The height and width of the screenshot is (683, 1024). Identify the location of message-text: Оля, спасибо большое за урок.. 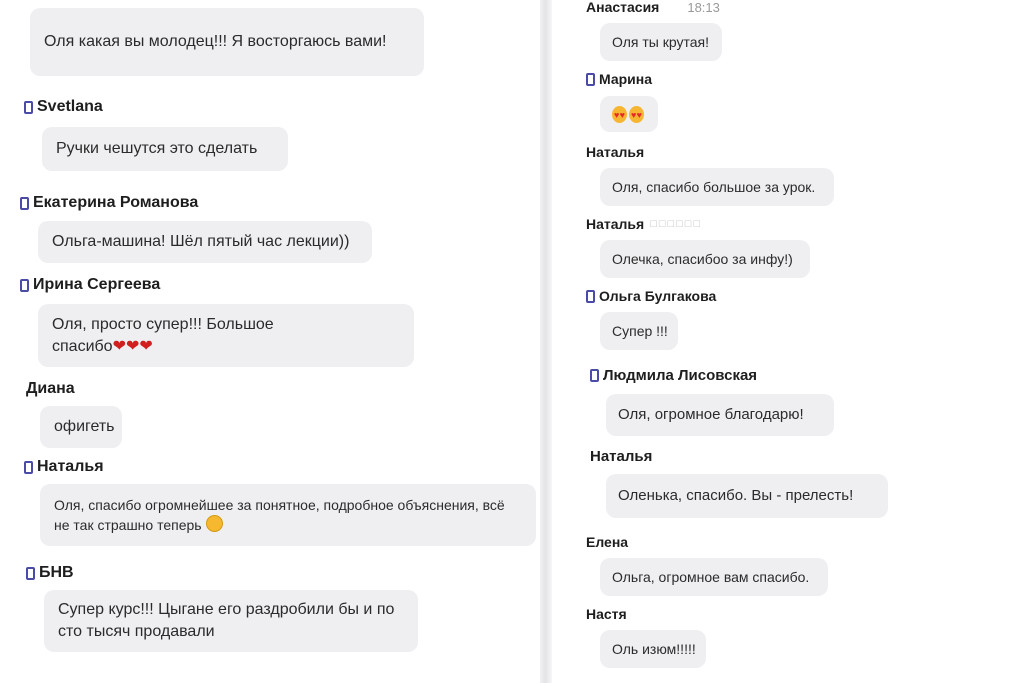
(714, 187).